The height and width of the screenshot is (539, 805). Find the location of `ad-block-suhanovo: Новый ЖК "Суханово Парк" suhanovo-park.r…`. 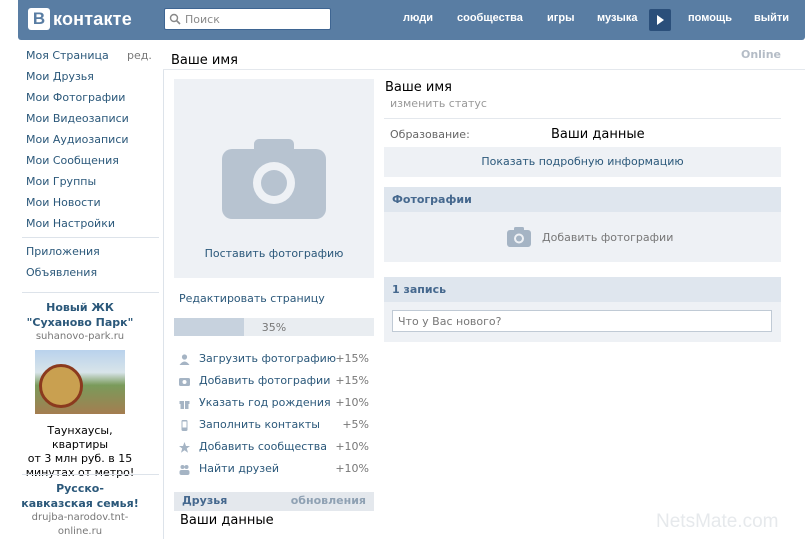

ad-block-suhanovo: Новый ЖК "Суханово Парк" suhanovo-park.r… is located at coordinates (80, 322).